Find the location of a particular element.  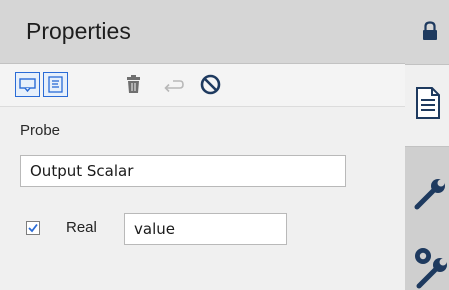

input-view-button is located at coordinates (27, 84).